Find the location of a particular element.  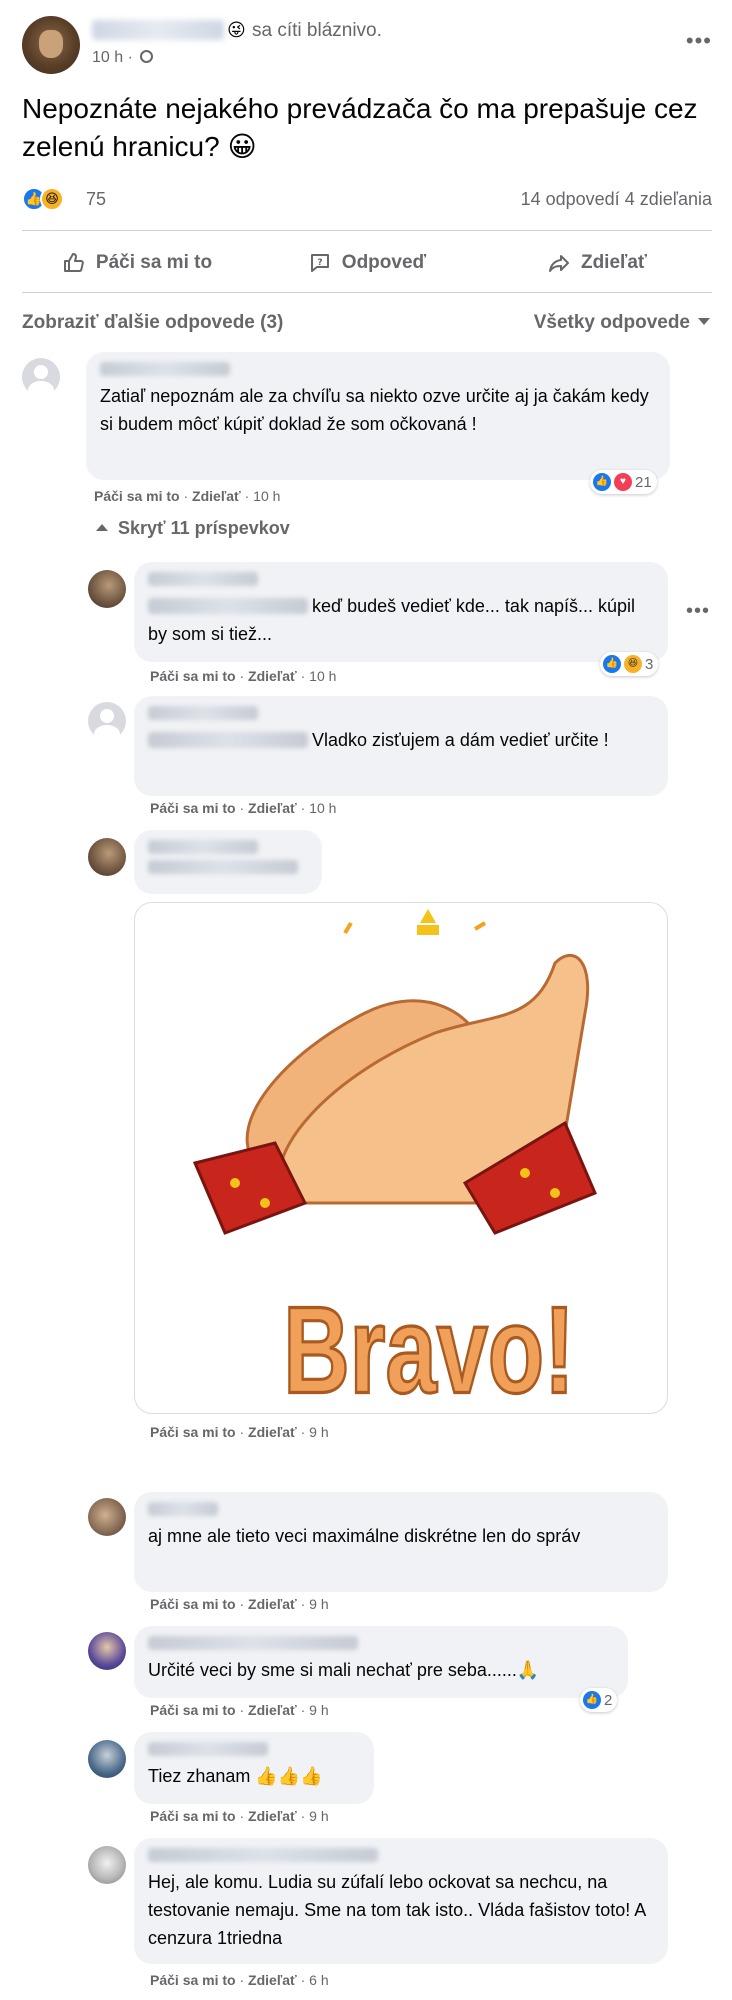

share-counts: 14 odpovedí 4 zdieľania is located at coordinates (616, 199).